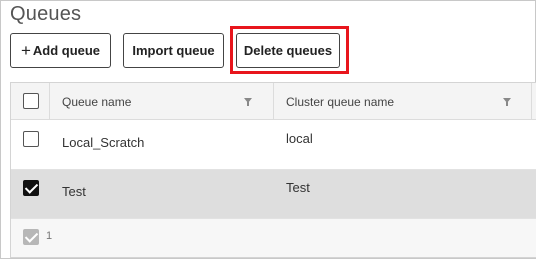 The width and height of the screenshot is (536, 259). What do you see at coordinates (103, 142) in the screenshot?
I see `queue-name-cell: Local_Scratch` at bounding box center [103, 142].